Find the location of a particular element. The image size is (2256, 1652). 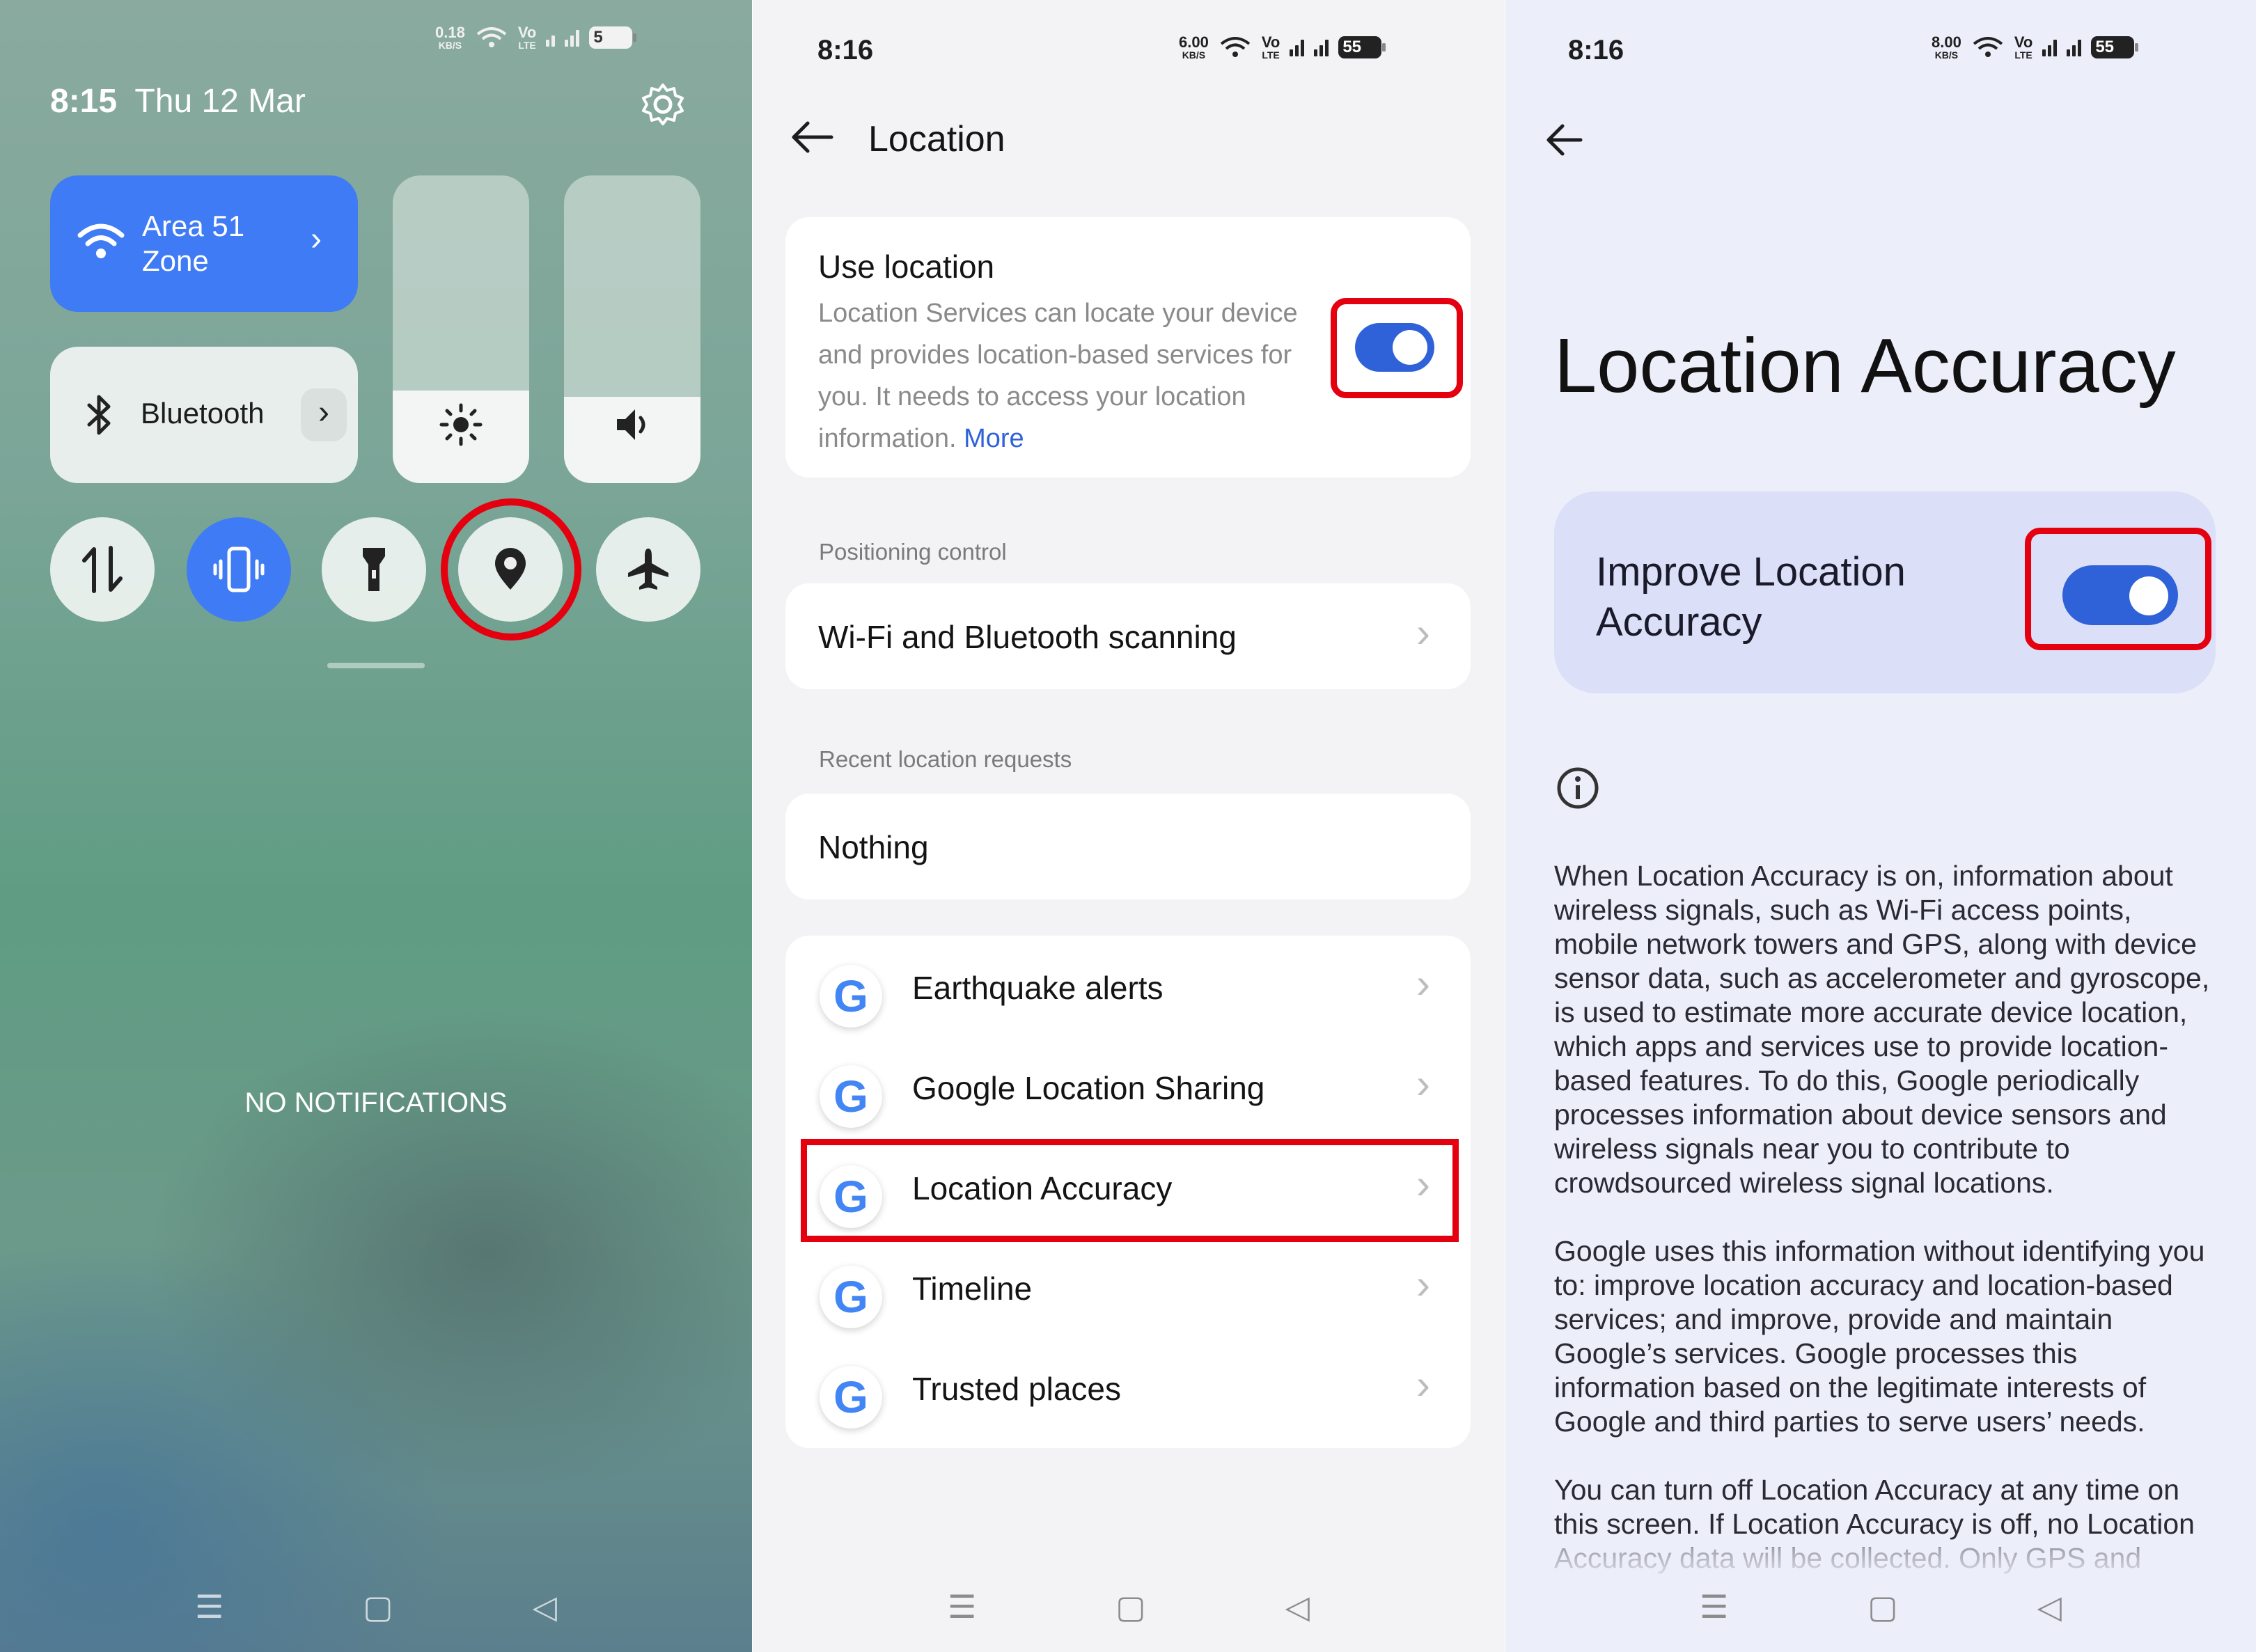

improve-accuracy-label: Improve Location Accuracy is located at coordinates (1751, 597).